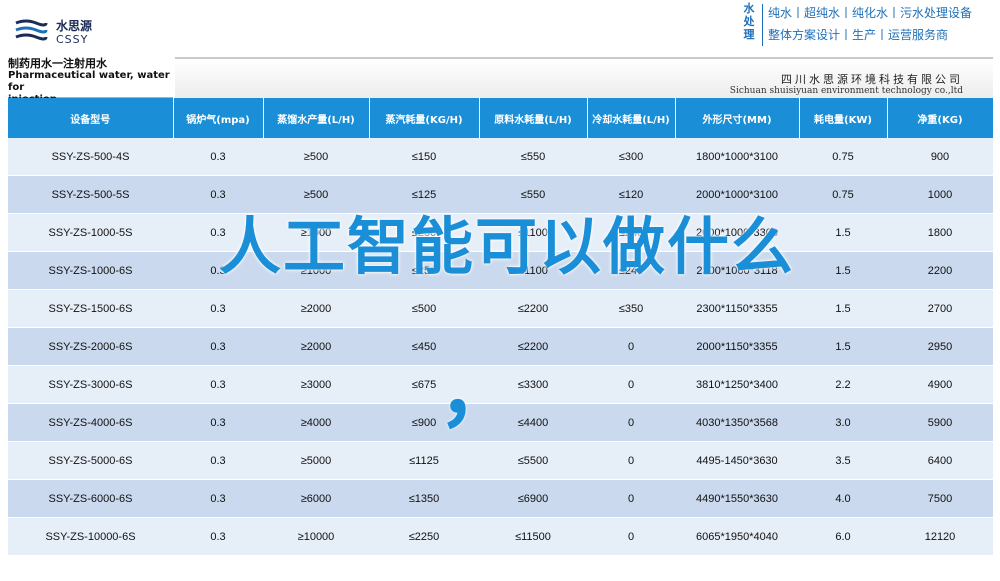 This screenshot has width=1000, height=581. Describe the element at coordinates (424, 536) in the screenshot. I see `table-cell: ≤2250` at that location.